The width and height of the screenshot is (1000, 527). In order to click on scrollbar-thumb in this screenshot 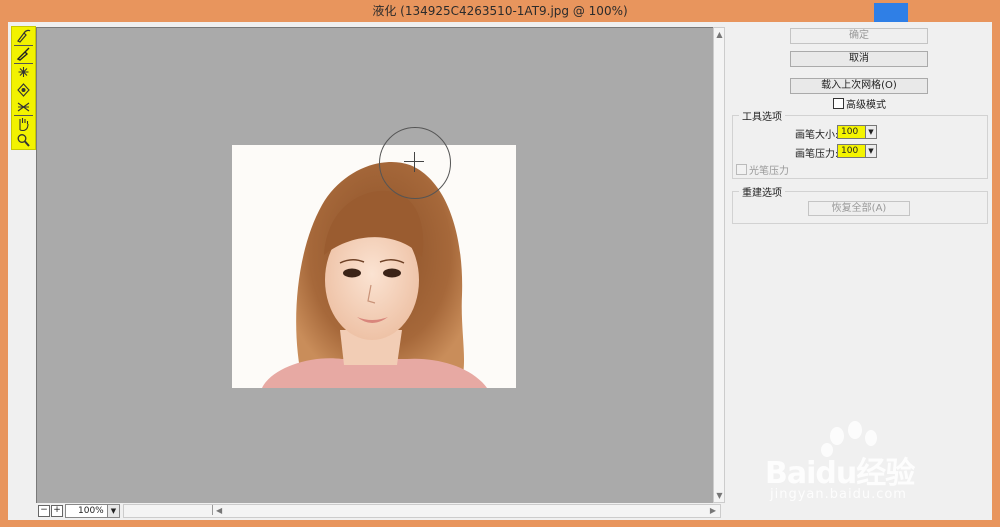, I will do `click(168, 510)`.